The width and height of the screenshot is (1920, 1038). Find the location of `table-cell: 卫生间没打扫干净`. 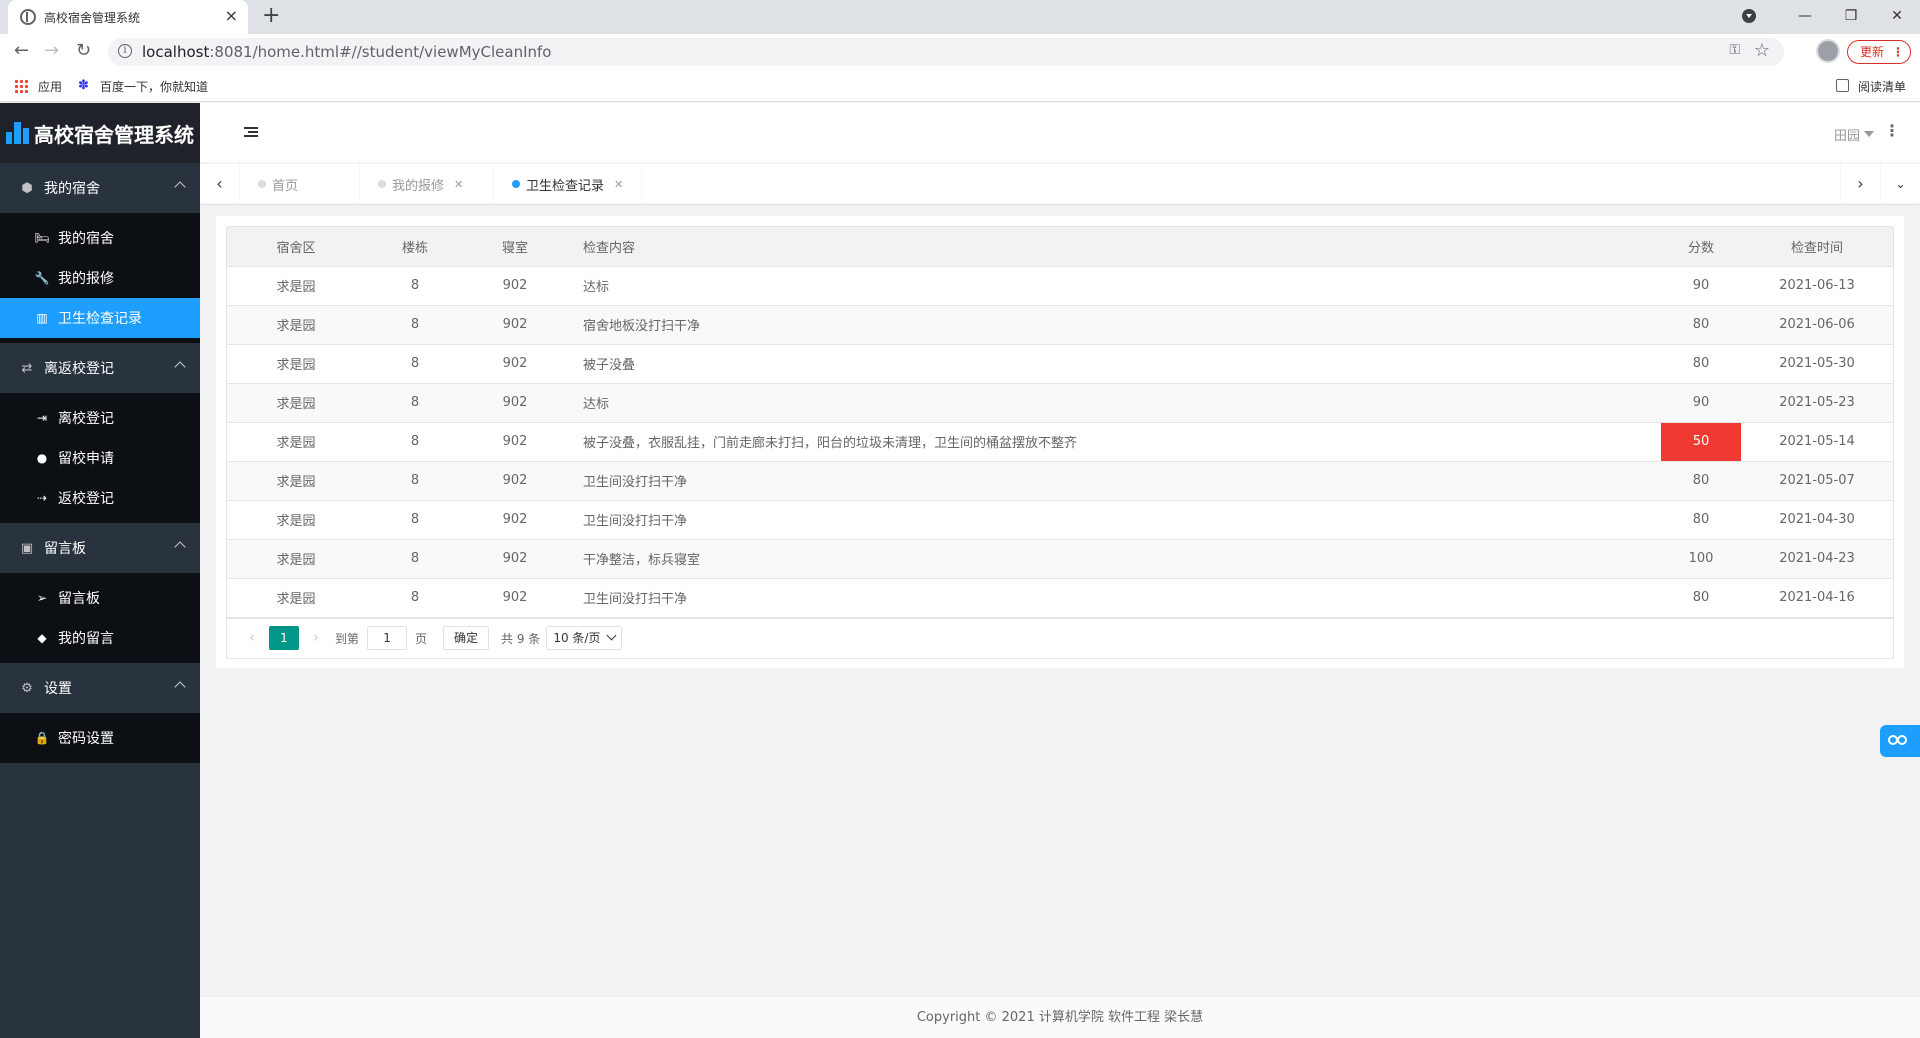

table-cell: 卫生间没打扫干净 is located at coordinates (1113, 481).